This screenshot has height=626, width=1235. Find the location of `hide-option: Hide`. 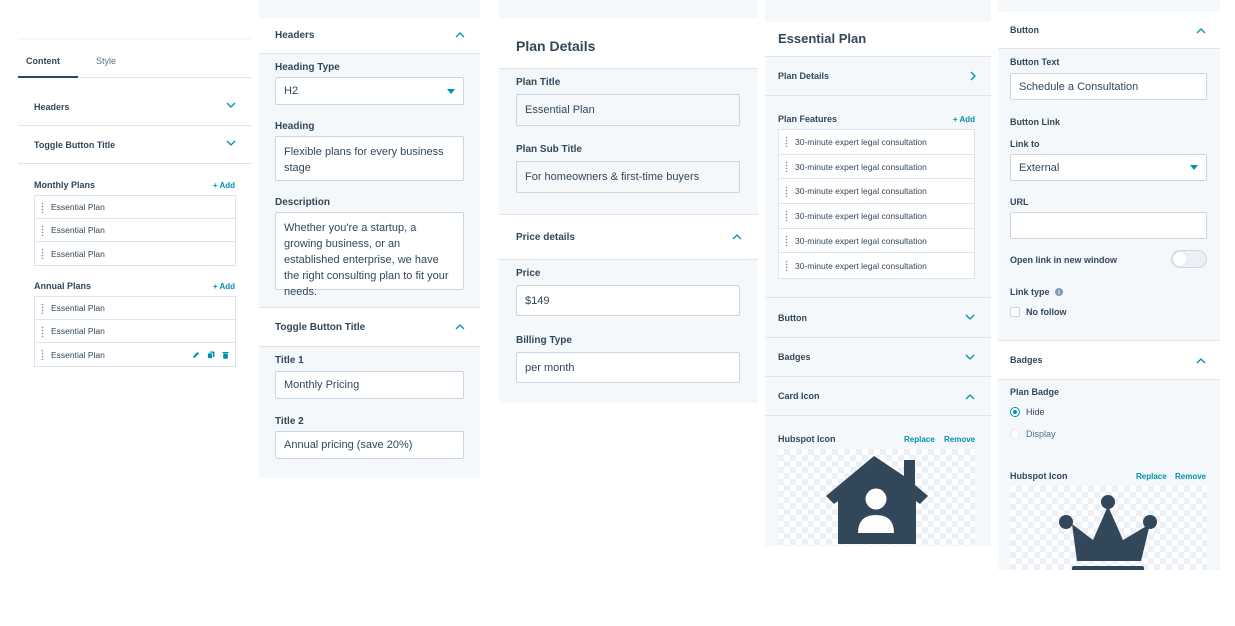

hide-option: Hide is located at coordinates (1027, 412).